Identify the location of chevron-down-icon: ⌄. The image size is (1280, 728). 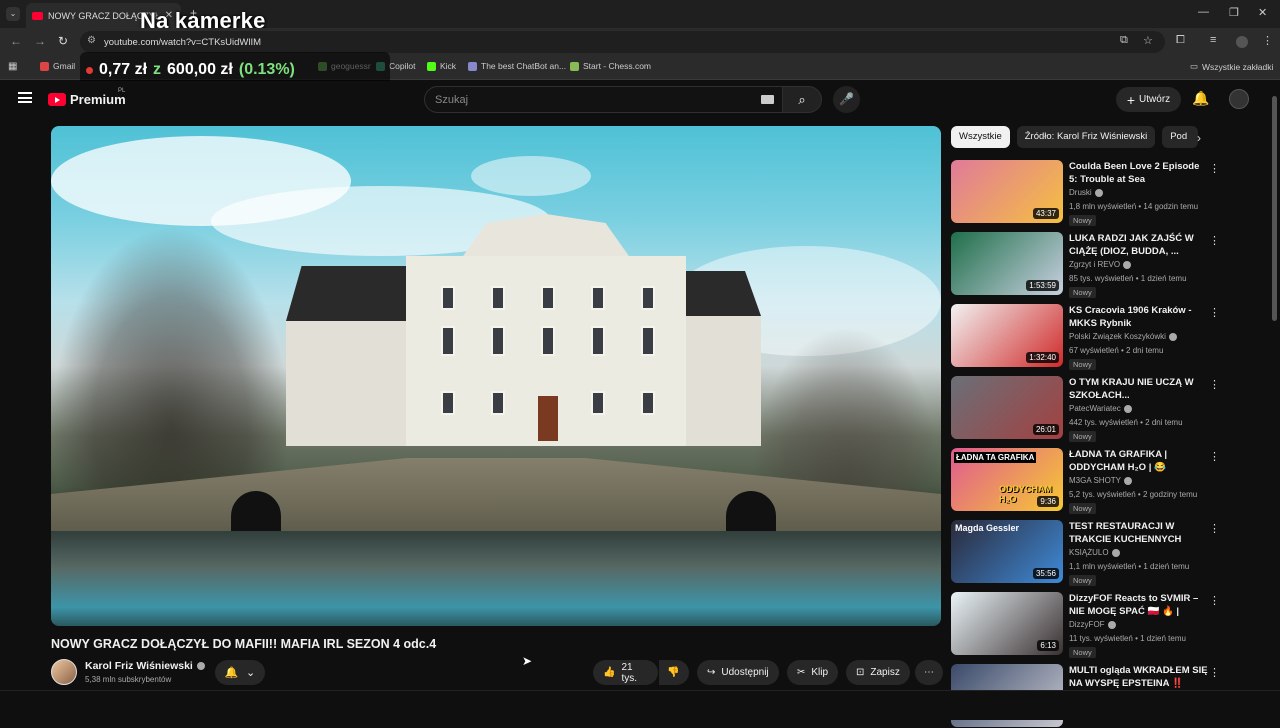
(251, 673).